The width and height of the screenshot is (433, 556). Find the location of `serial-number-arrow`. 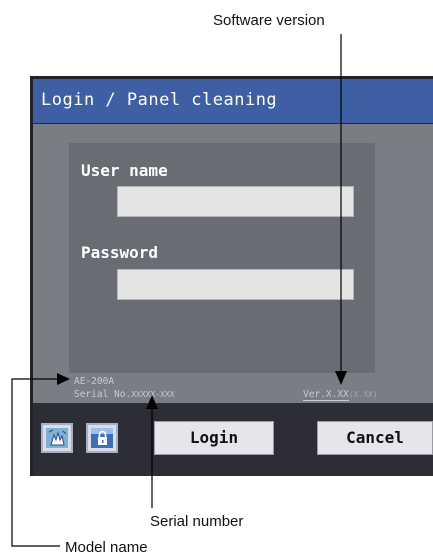

serial-number-arrow is located at coordinates (152, 402).